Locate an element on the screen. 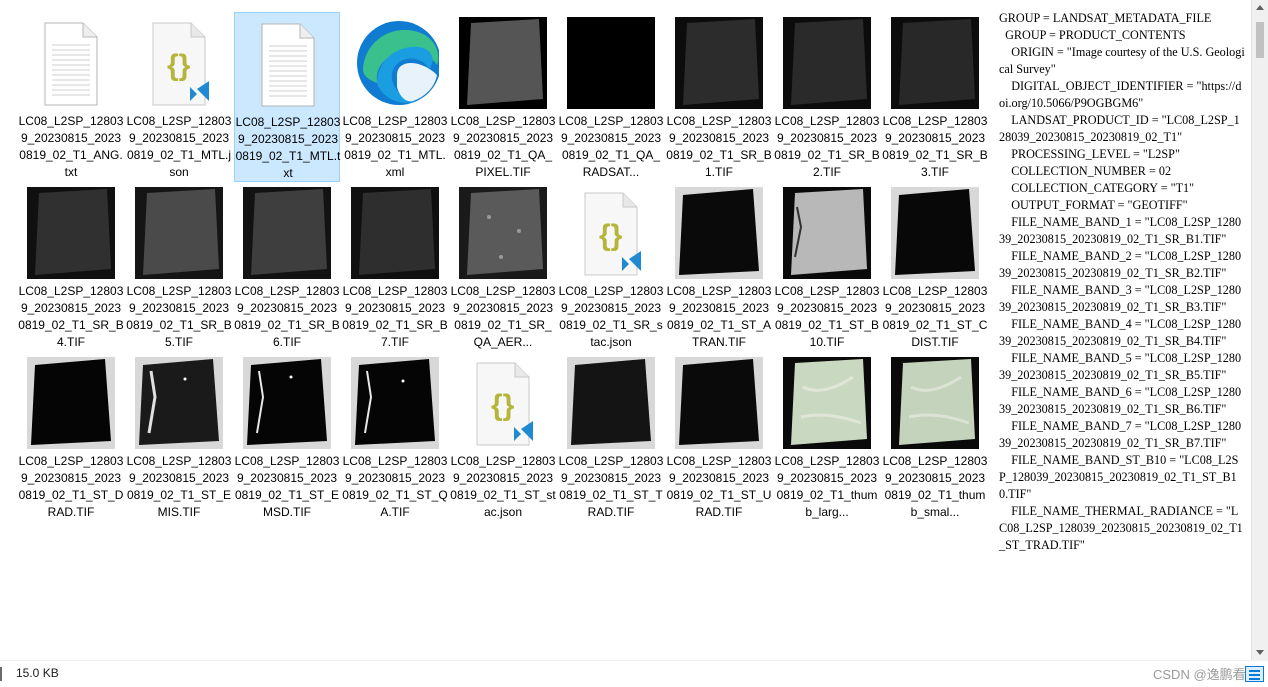 Image resolution: width=1268 pixels, height=687 pixels. status-divider is located at coordinates (3, 674).